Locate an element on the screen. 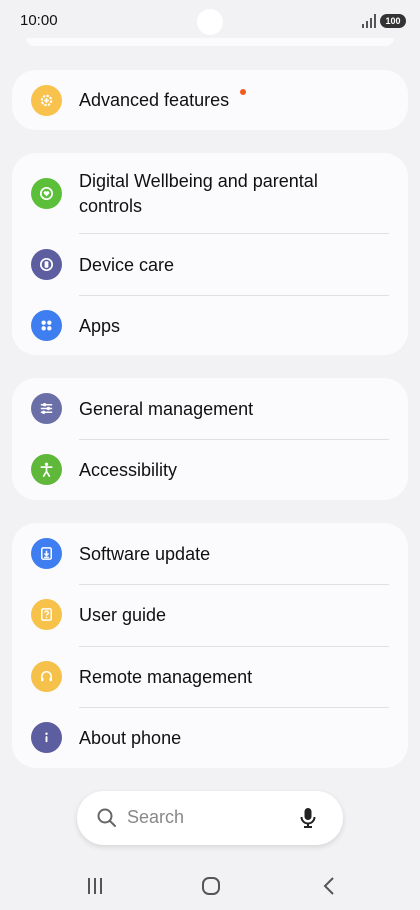 The height and width of the screenshot is (910, 420). remote-management-label: Remote management is located at coordinates (166, 677).